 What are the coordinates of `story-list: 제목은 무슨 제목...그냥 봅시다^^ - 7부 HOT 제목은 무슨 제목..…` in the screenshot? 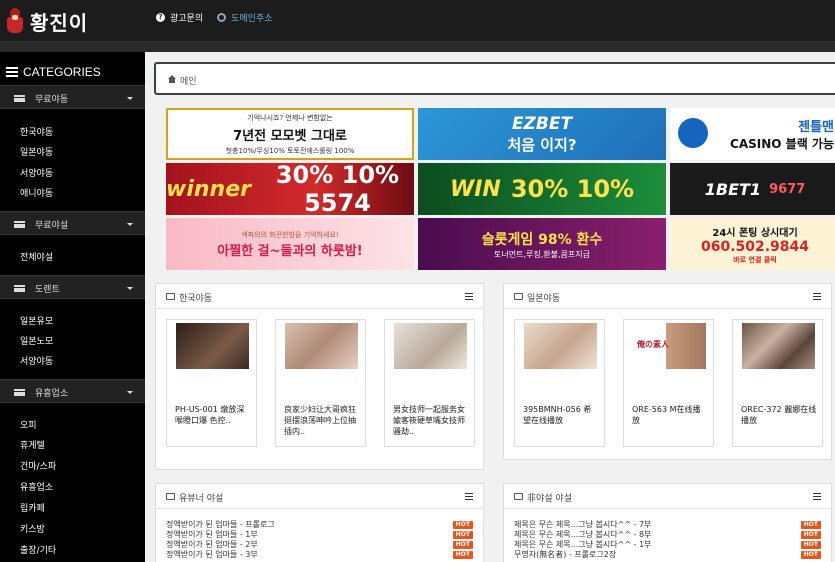 It's located at (667, 540).